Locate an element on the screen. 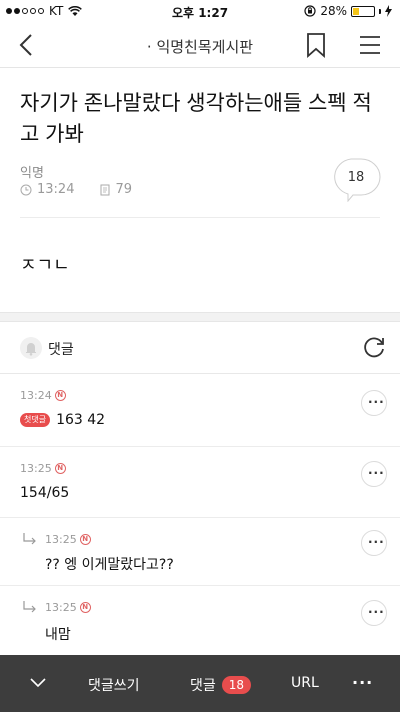 The image size is (400, 712). chevron-down-icon is located at coordinates (38, 683).